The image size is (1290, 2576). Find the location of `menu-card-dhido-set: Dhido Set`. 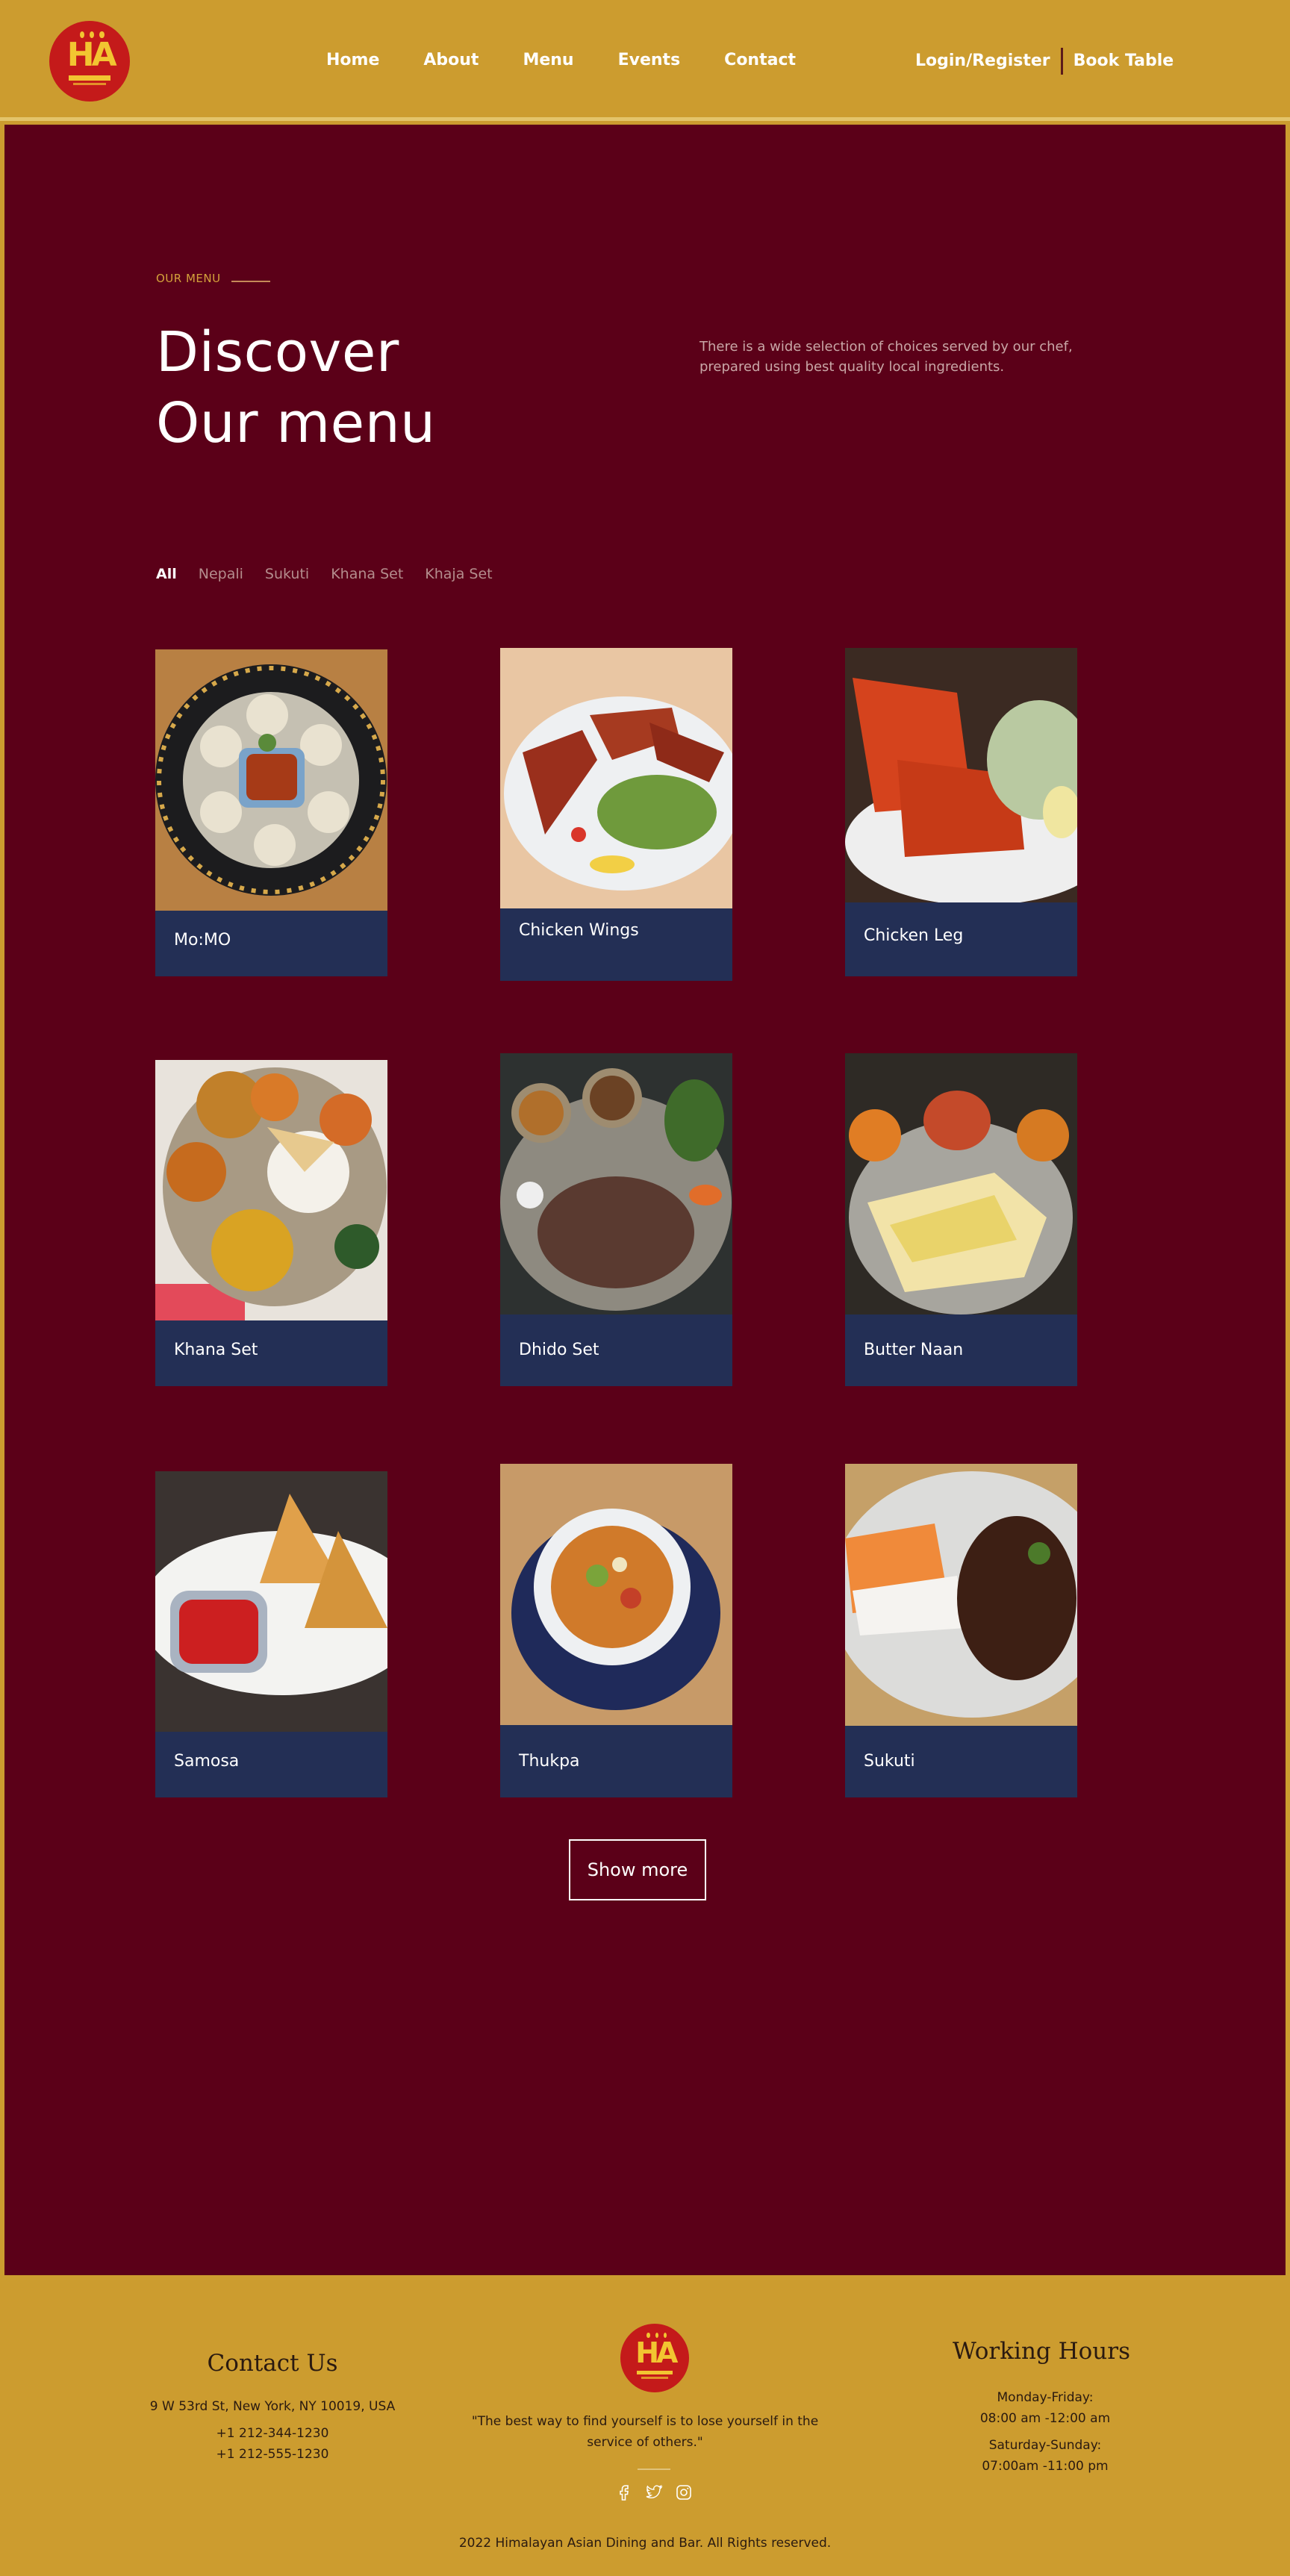

menu-card-dhido-set: Dhido Set is located at coordinates (616, 1219).